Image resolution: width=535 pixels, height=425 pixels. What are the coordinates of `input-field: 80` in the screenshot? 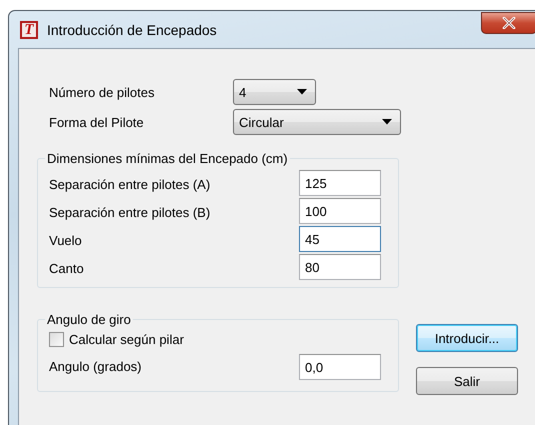 It's located at (340, 267).